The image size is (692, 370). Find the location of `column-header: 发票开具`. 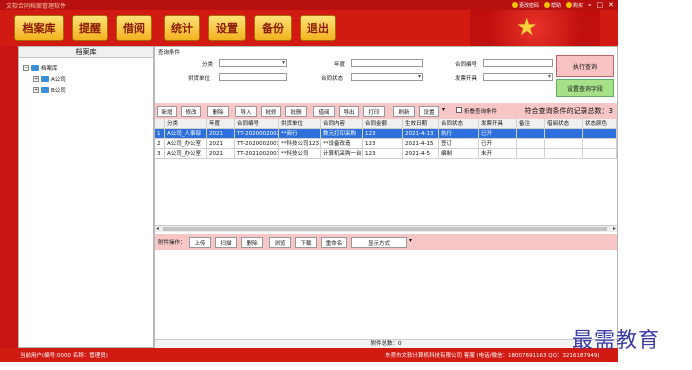

column-header: 发票开具 is located at coordinates (498, 124).